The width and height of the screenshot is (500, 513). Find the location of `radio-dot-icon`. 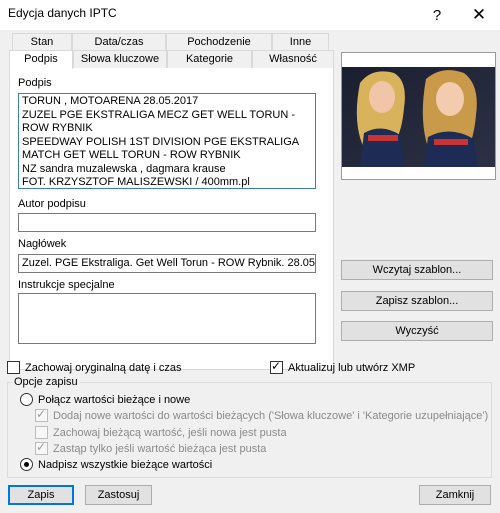

radio-dot-icon is located at coordinates (26, 464).